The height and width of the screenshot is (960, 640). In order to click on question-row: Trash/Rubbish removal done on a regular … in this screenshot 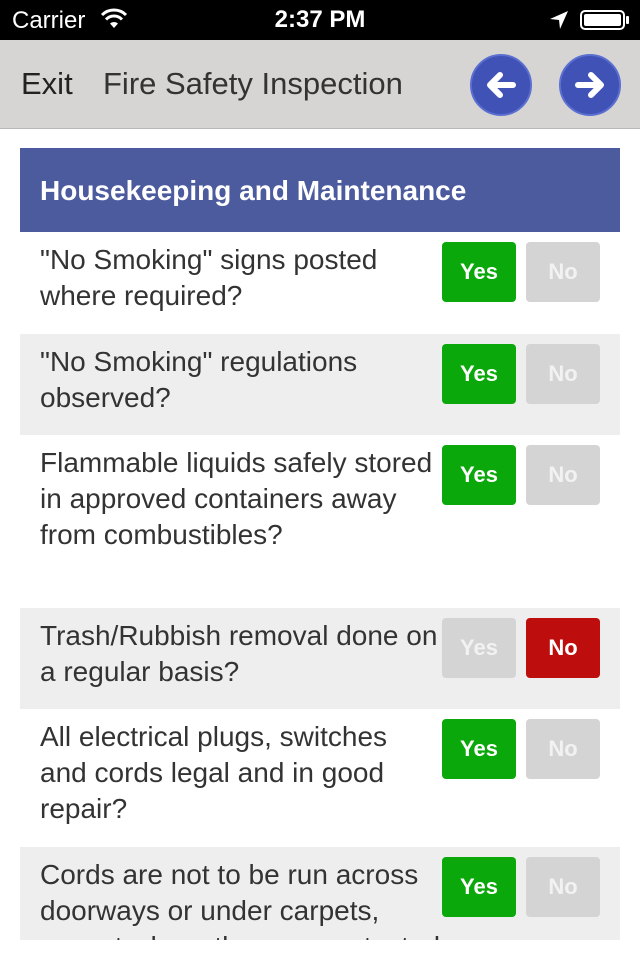, I will do `click(320, 658)`.